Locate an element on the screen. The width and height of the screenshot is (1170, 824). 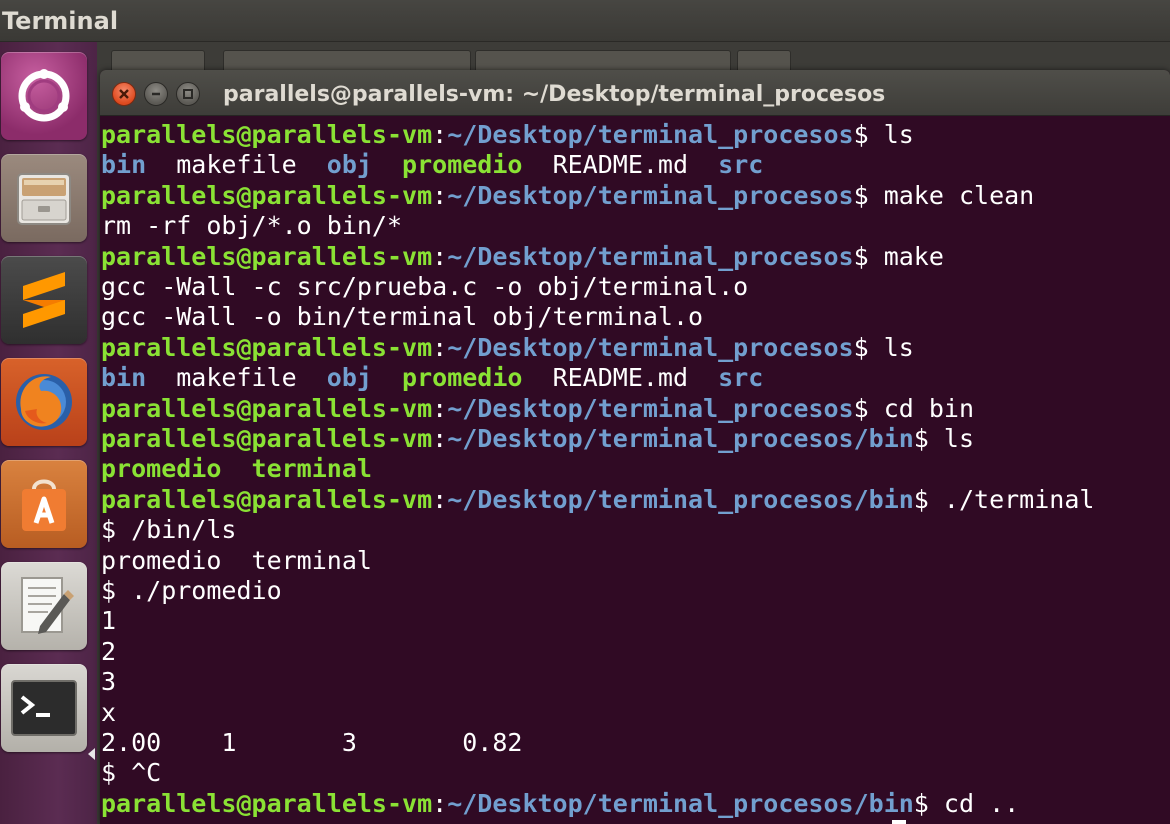
command-text: make is located at coordinates (906, 256).